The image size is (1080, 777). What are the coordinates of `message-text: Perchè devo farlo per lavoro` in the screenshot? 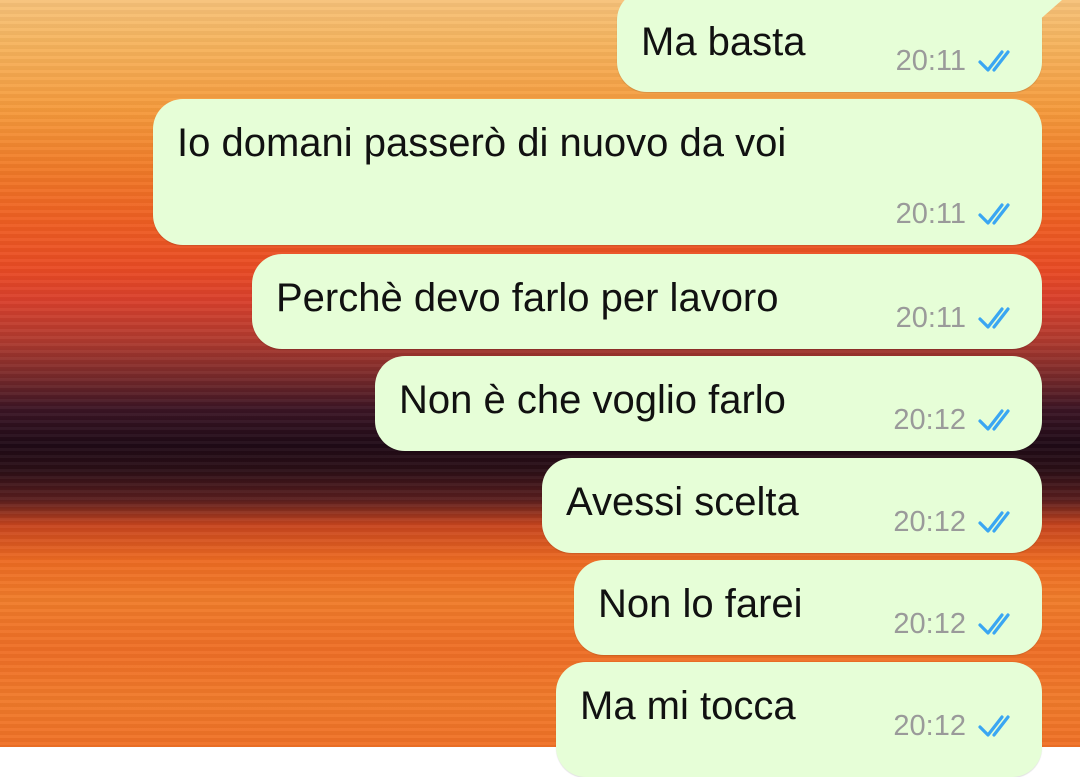 It's located at (527, 298).